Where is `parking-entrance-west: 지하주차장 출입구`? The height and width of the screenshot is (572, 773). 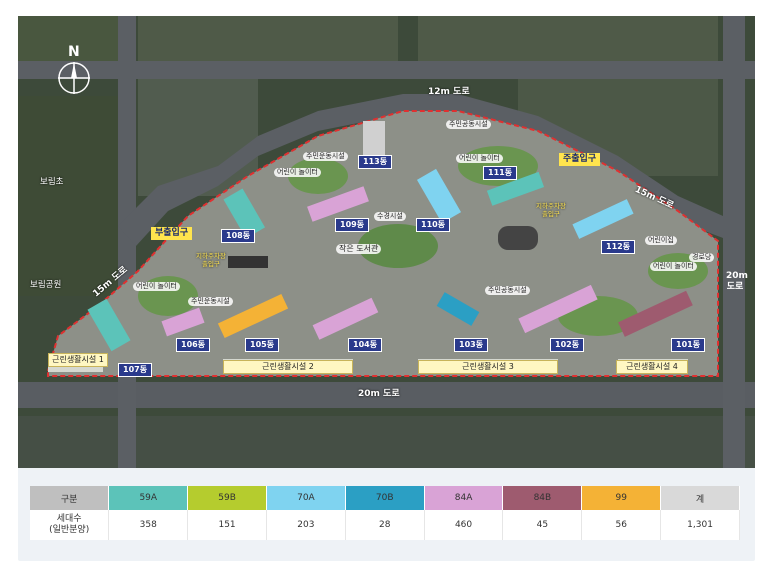
parking-entrance-west: 지하주차장 출입구 is located at coordinates (211, 260).